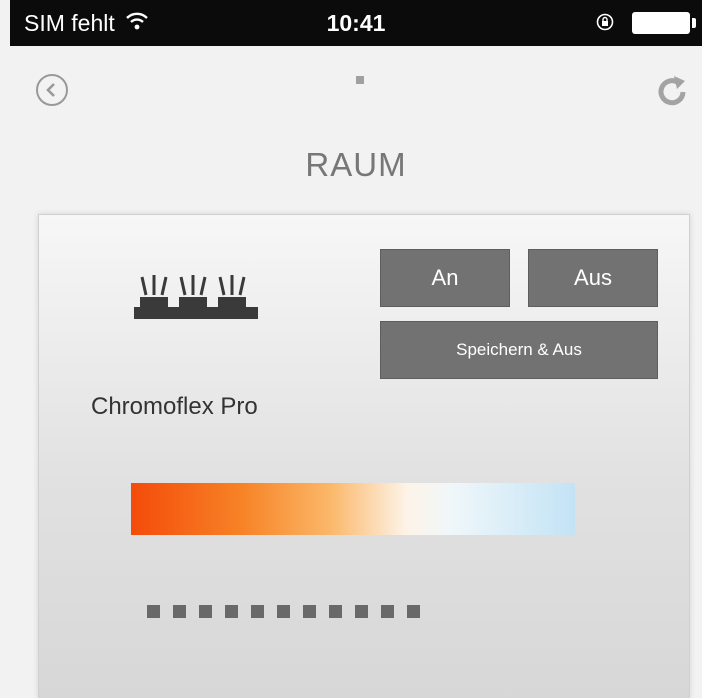  I want to click on save-and-off-button: Speichern & Aus, so click(519, 350).